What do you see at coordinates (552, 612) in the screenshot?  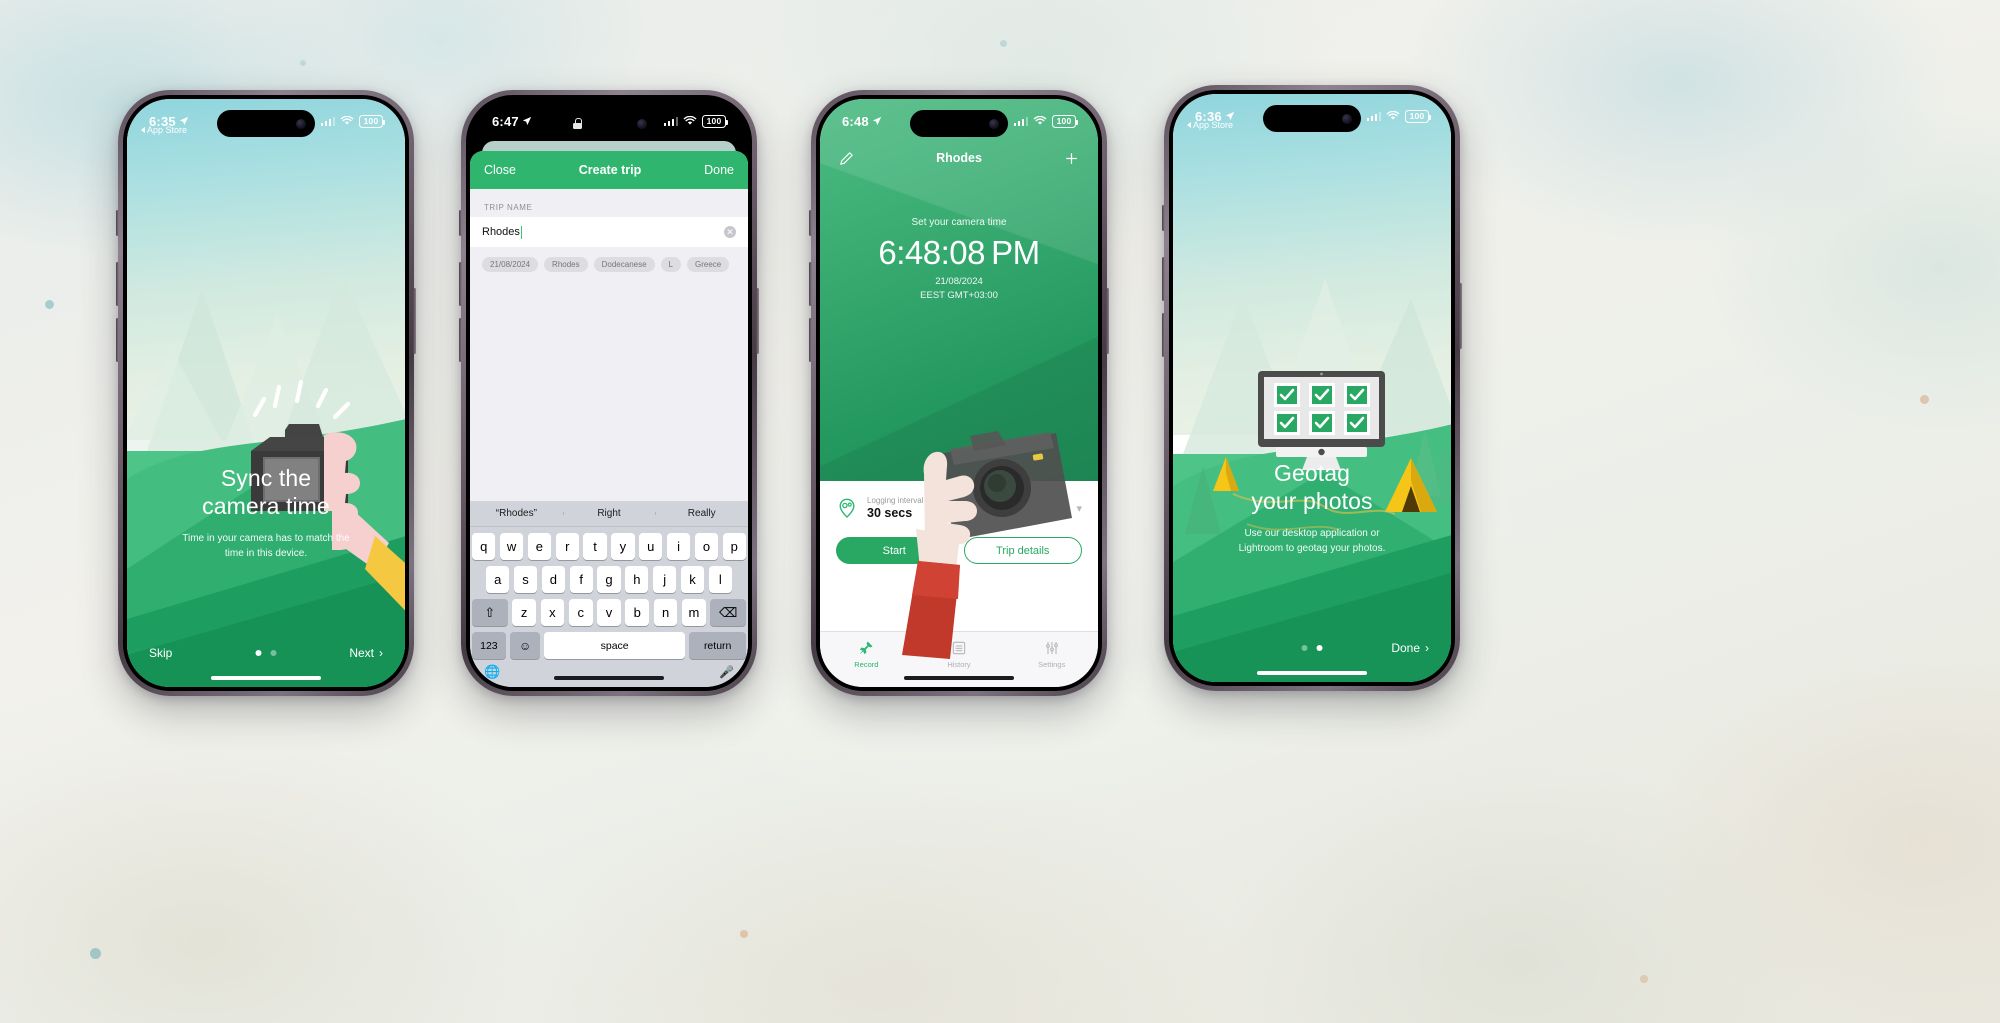 I see `key-x: x` at bounding box center [552, 612].